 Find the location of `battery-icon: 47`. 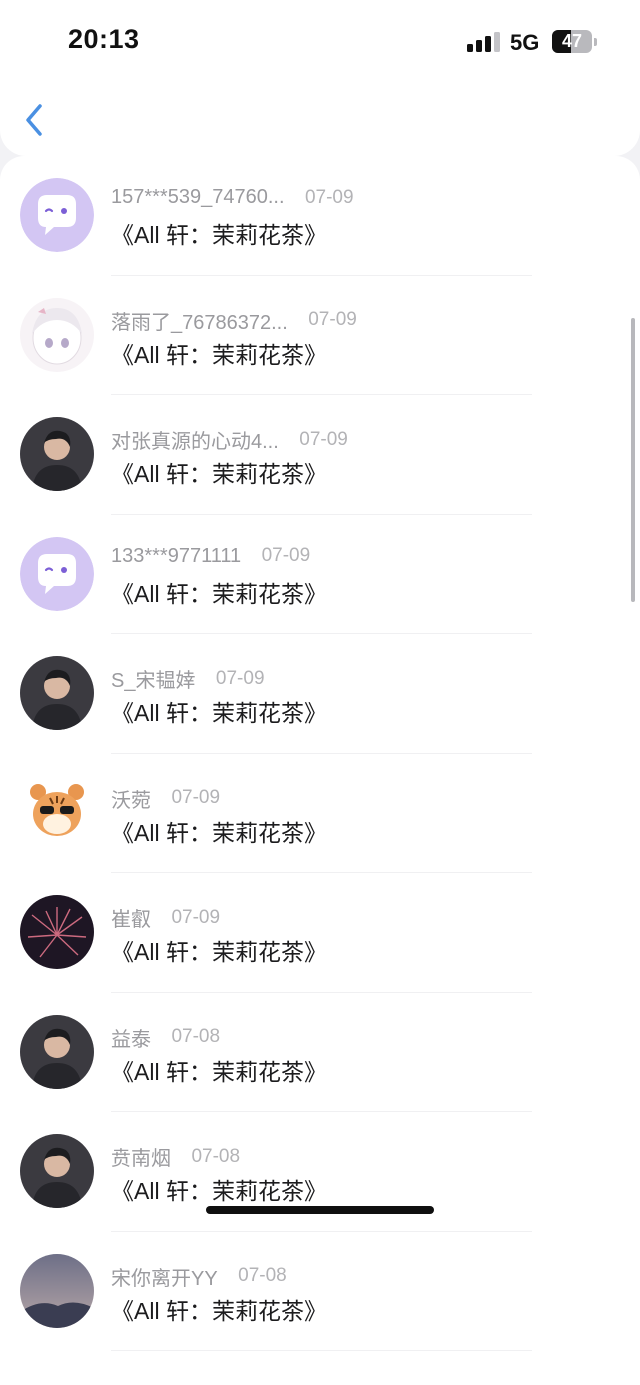

battery-icon: 47 is located at coordinates (572, 41).